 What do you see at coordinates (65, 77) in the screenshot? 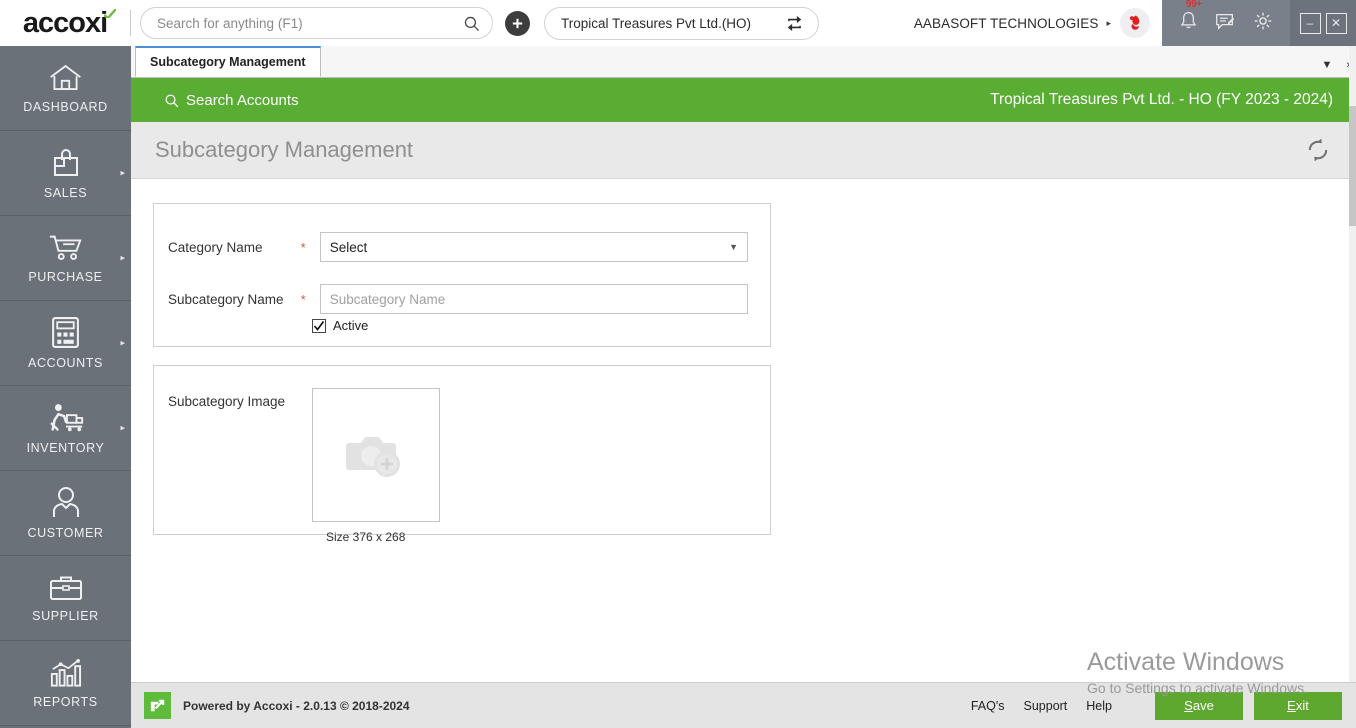
I see `home-icon` at bounding box center [65, 77].